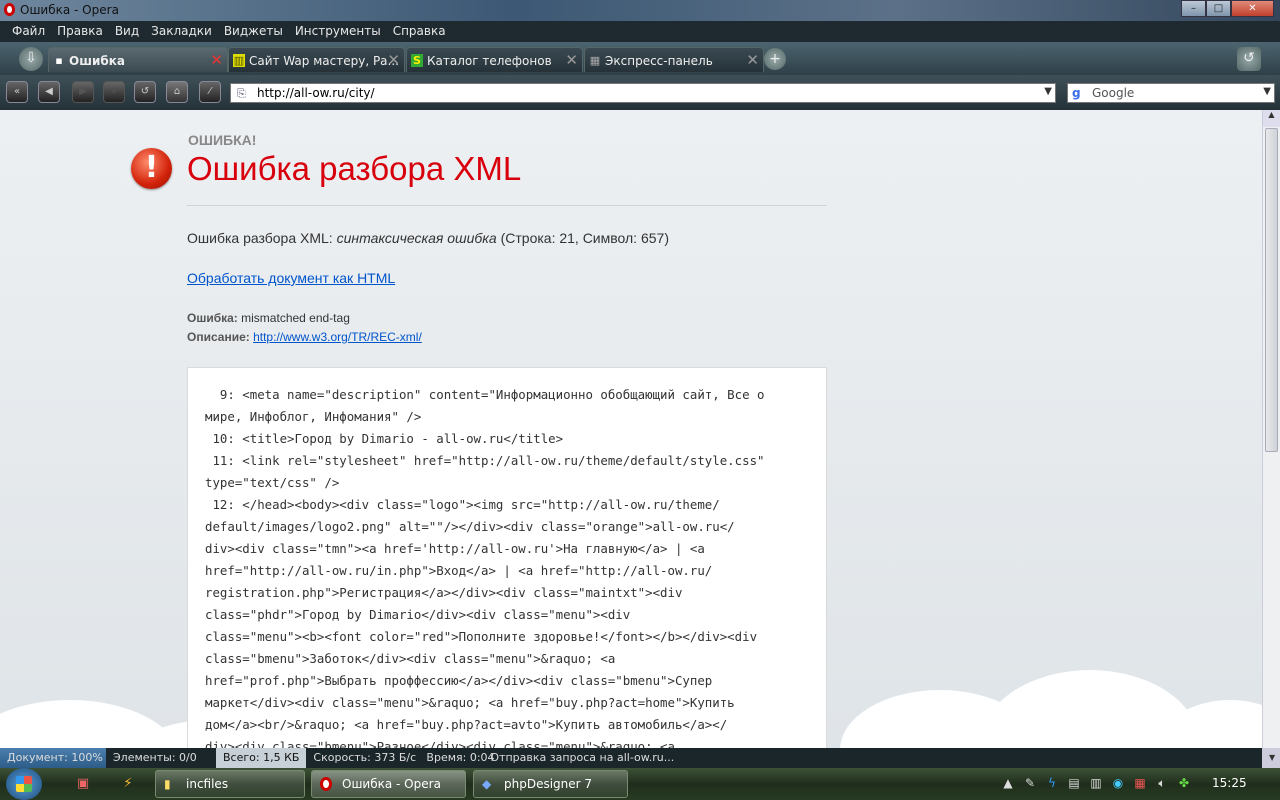 The width and height of the screenshot is (1280, 800). I want to click on language-flag-icon: ▦, so click(1140, 784).